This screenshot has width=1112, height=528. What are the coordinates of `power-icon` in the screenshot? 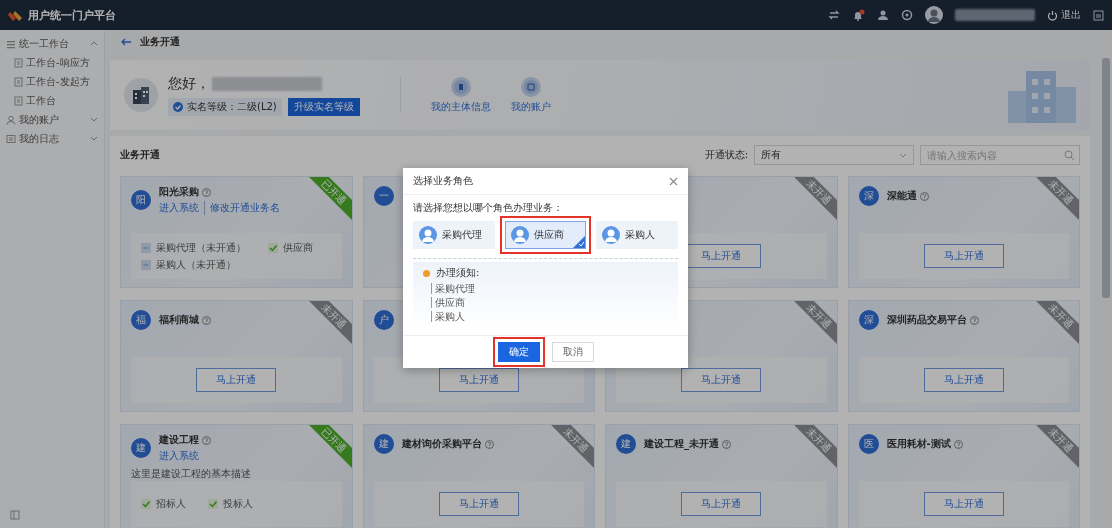 It's located at (1052, 15).